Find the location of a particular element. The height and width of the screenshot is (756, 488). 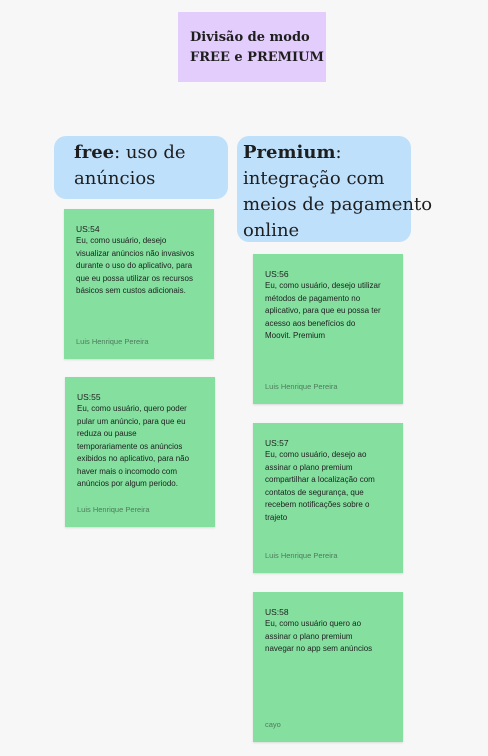

premium-header-rest: : is located at coordinates (338, 152).